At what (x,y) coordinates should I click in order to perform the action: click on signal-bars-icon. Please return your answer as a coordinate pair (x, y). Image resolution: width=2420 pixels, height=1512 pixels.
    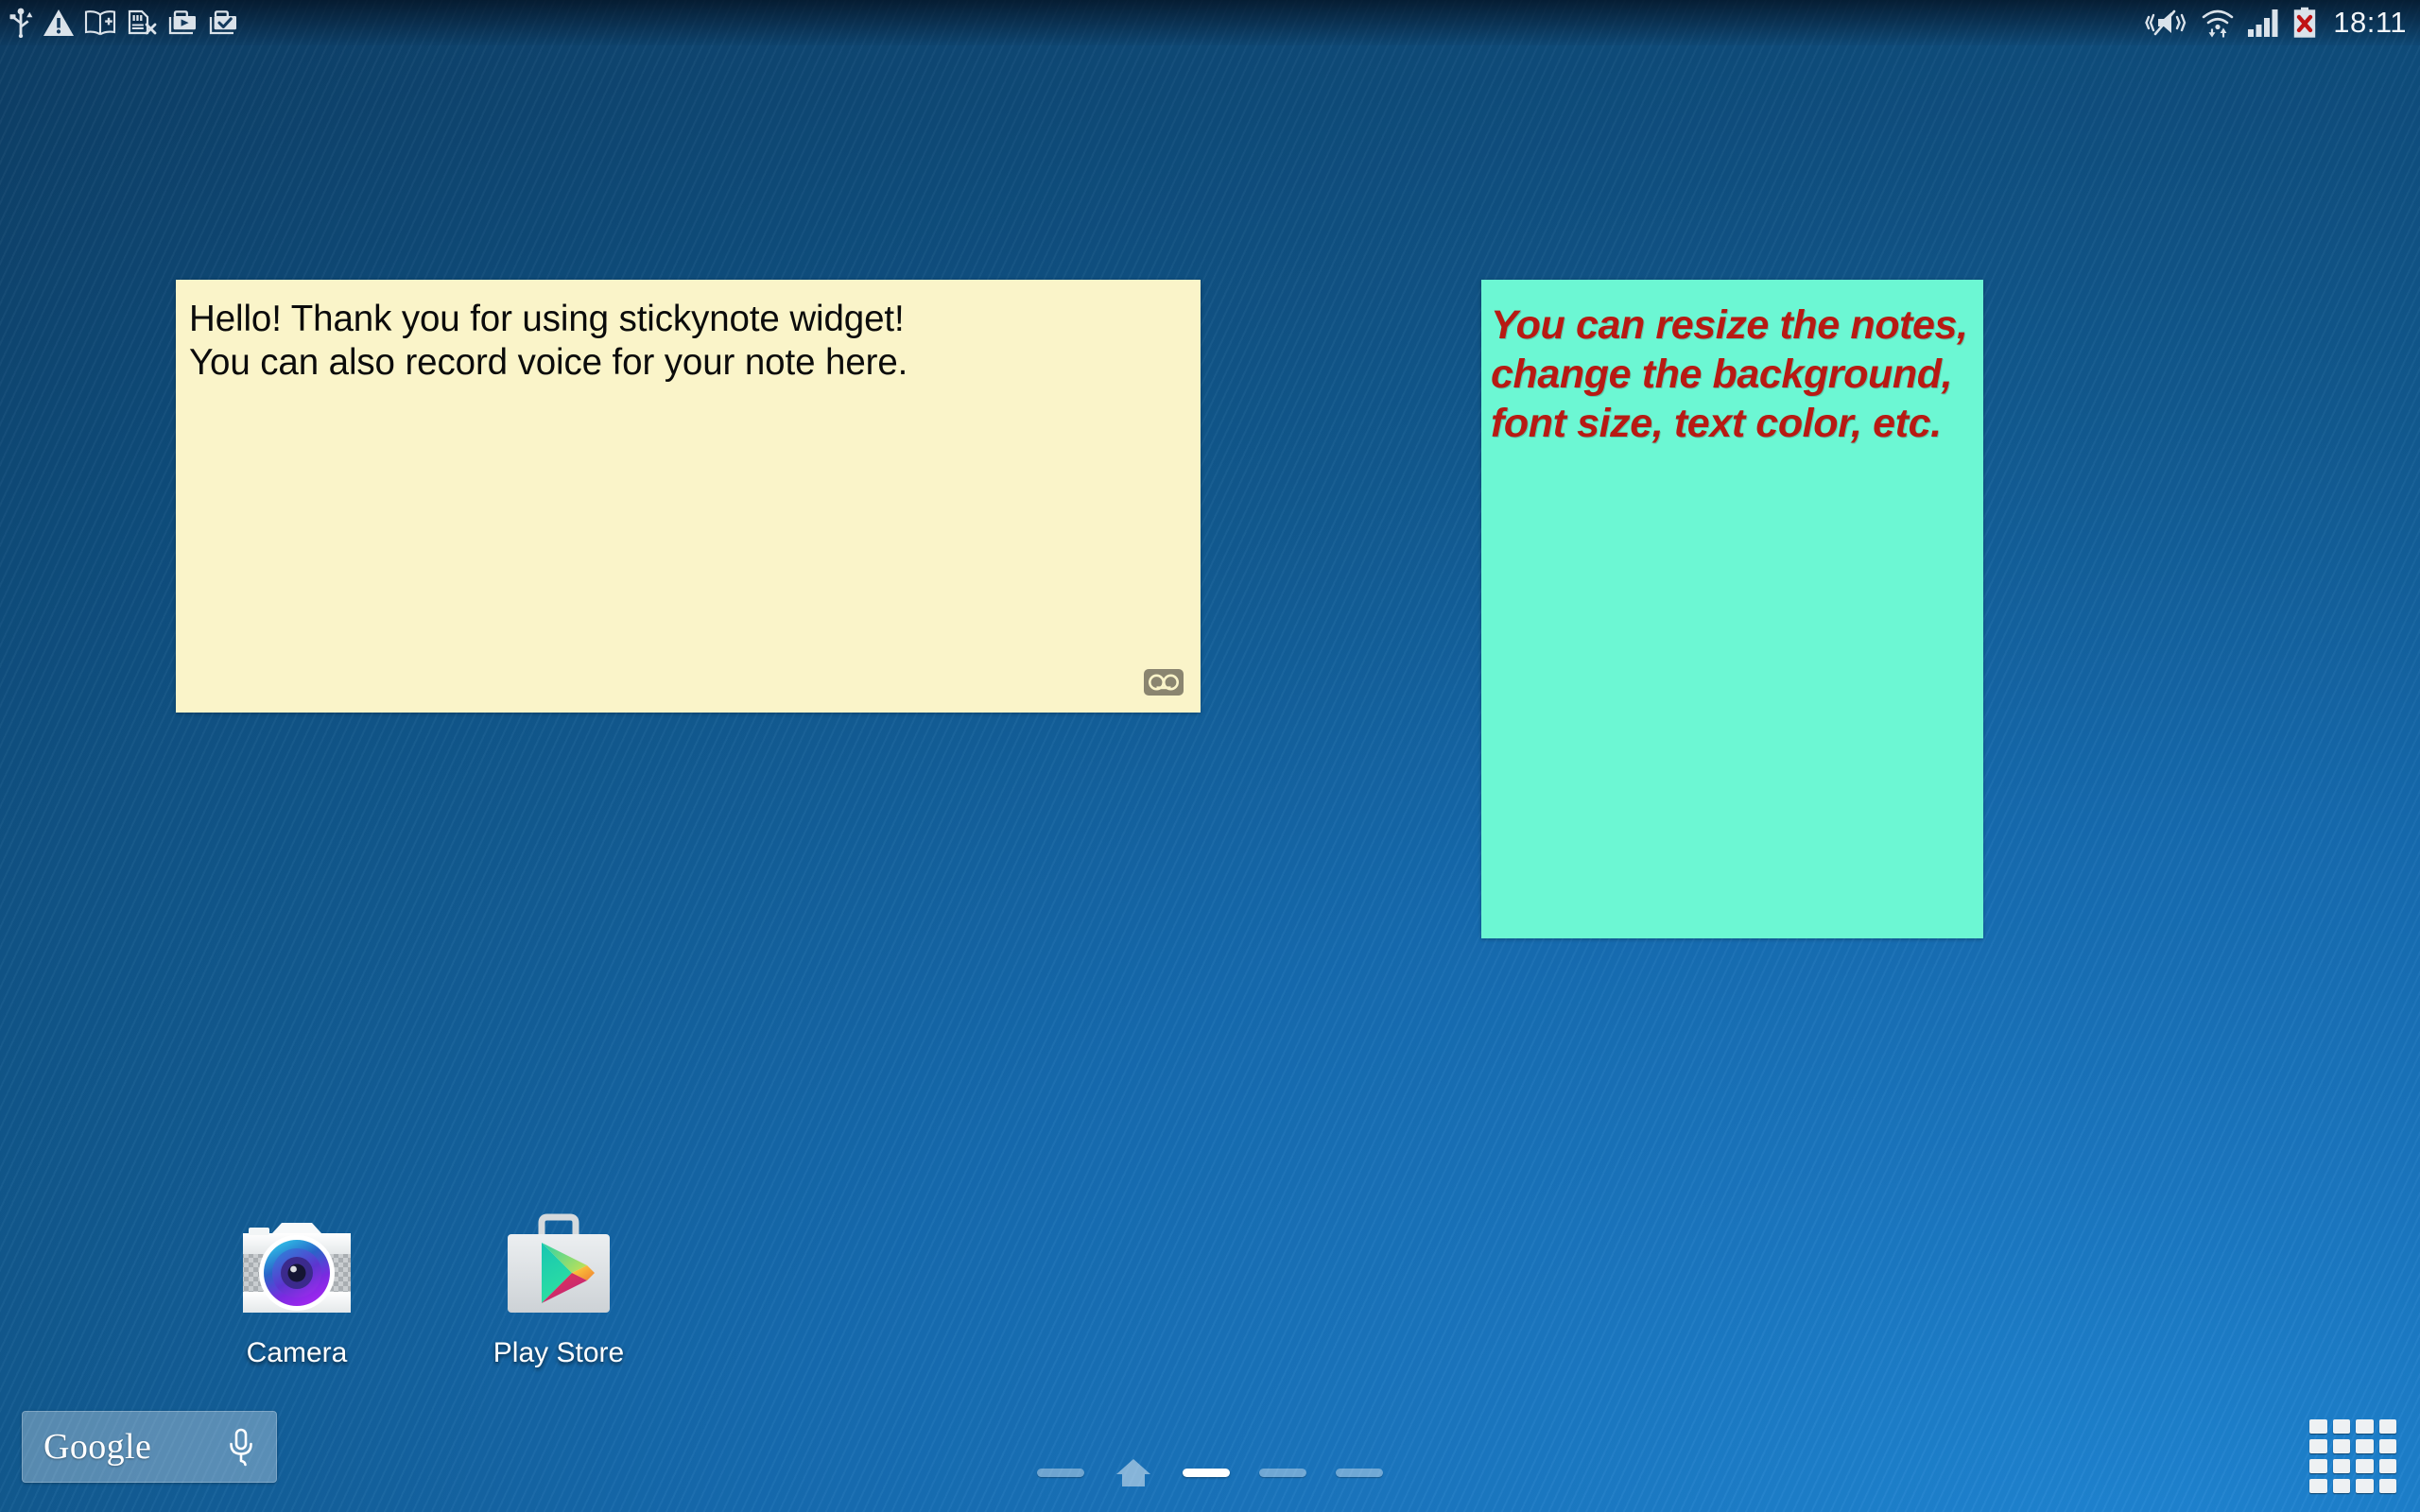
    Looking at the image, I should click on (2263, 23).